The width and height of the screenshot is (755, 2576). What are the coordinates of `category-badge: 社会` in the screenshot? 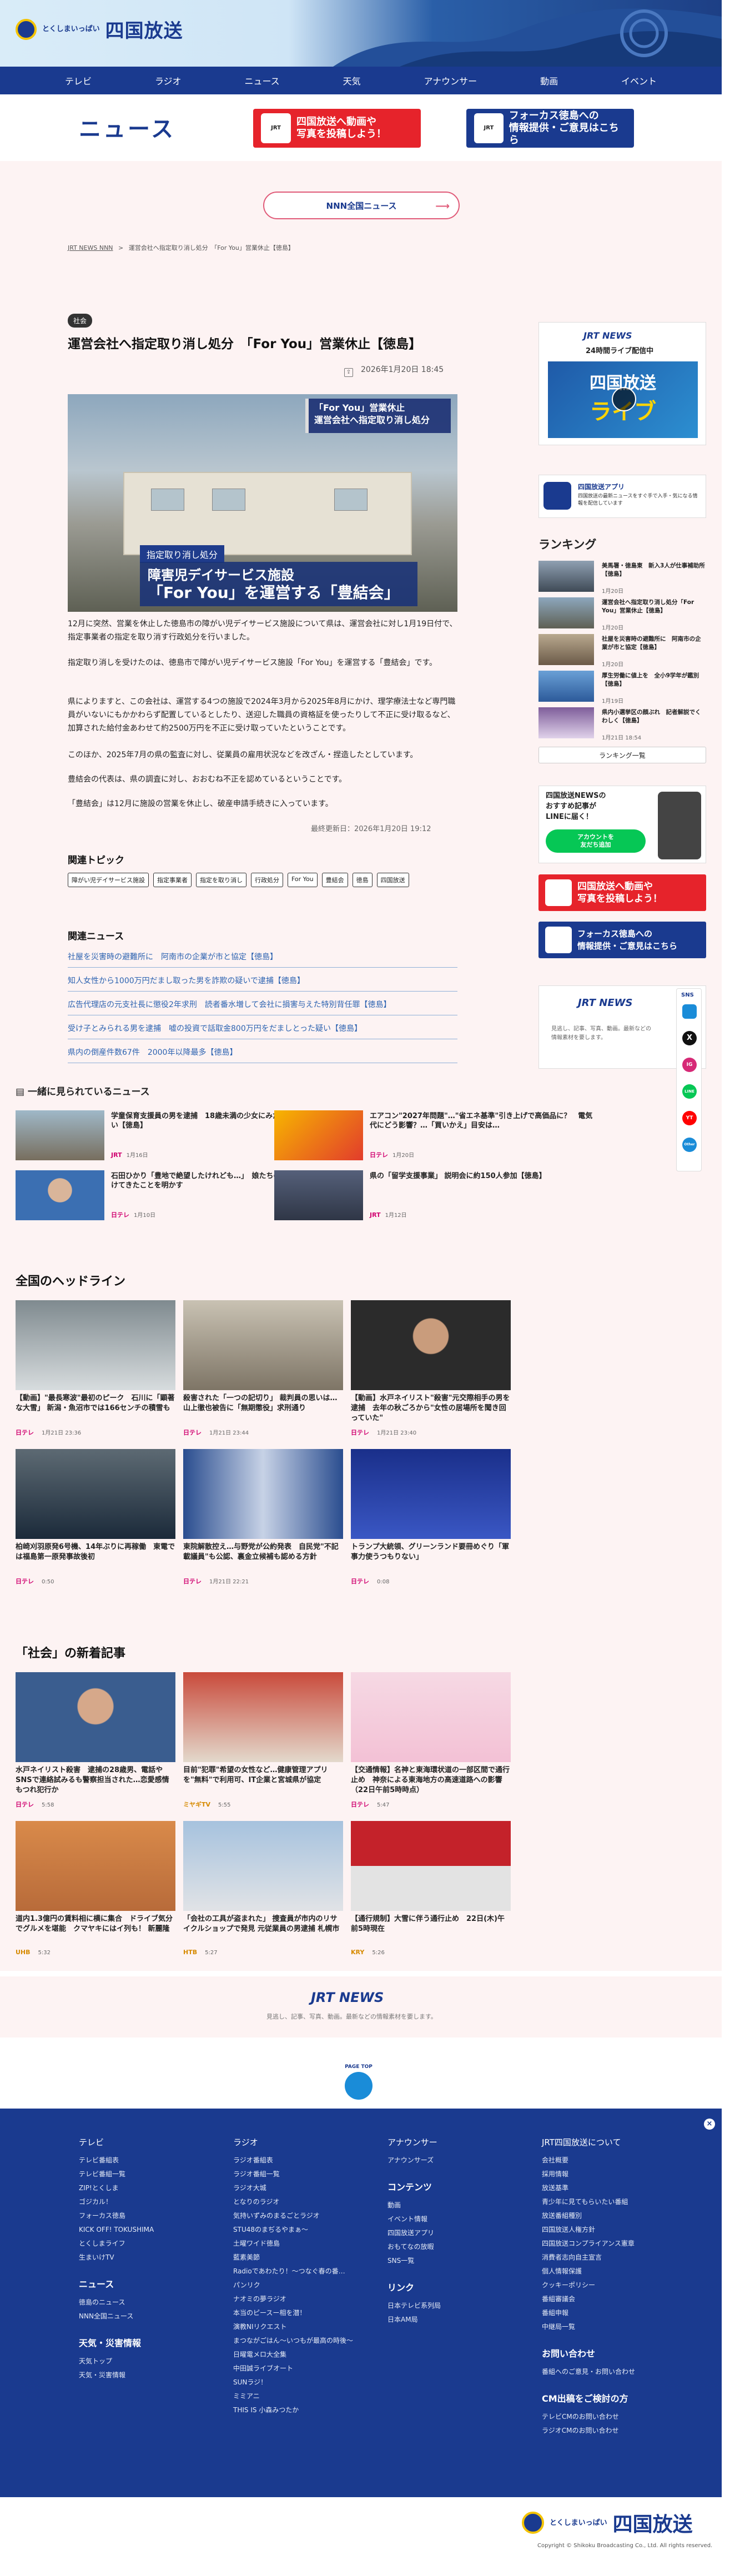 It's located at (80, 321).